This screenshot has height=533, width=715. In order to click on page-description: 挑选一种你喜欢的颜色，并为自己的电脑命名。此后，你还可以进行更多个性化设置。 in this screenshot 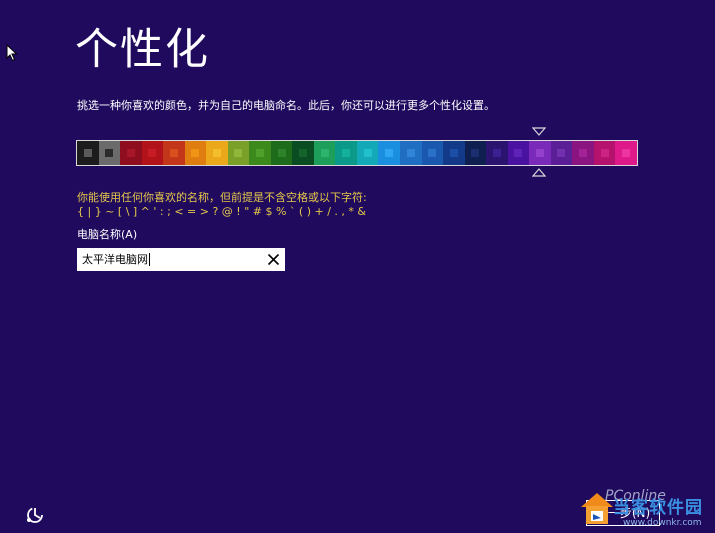, I will do `click(286, 105)`.